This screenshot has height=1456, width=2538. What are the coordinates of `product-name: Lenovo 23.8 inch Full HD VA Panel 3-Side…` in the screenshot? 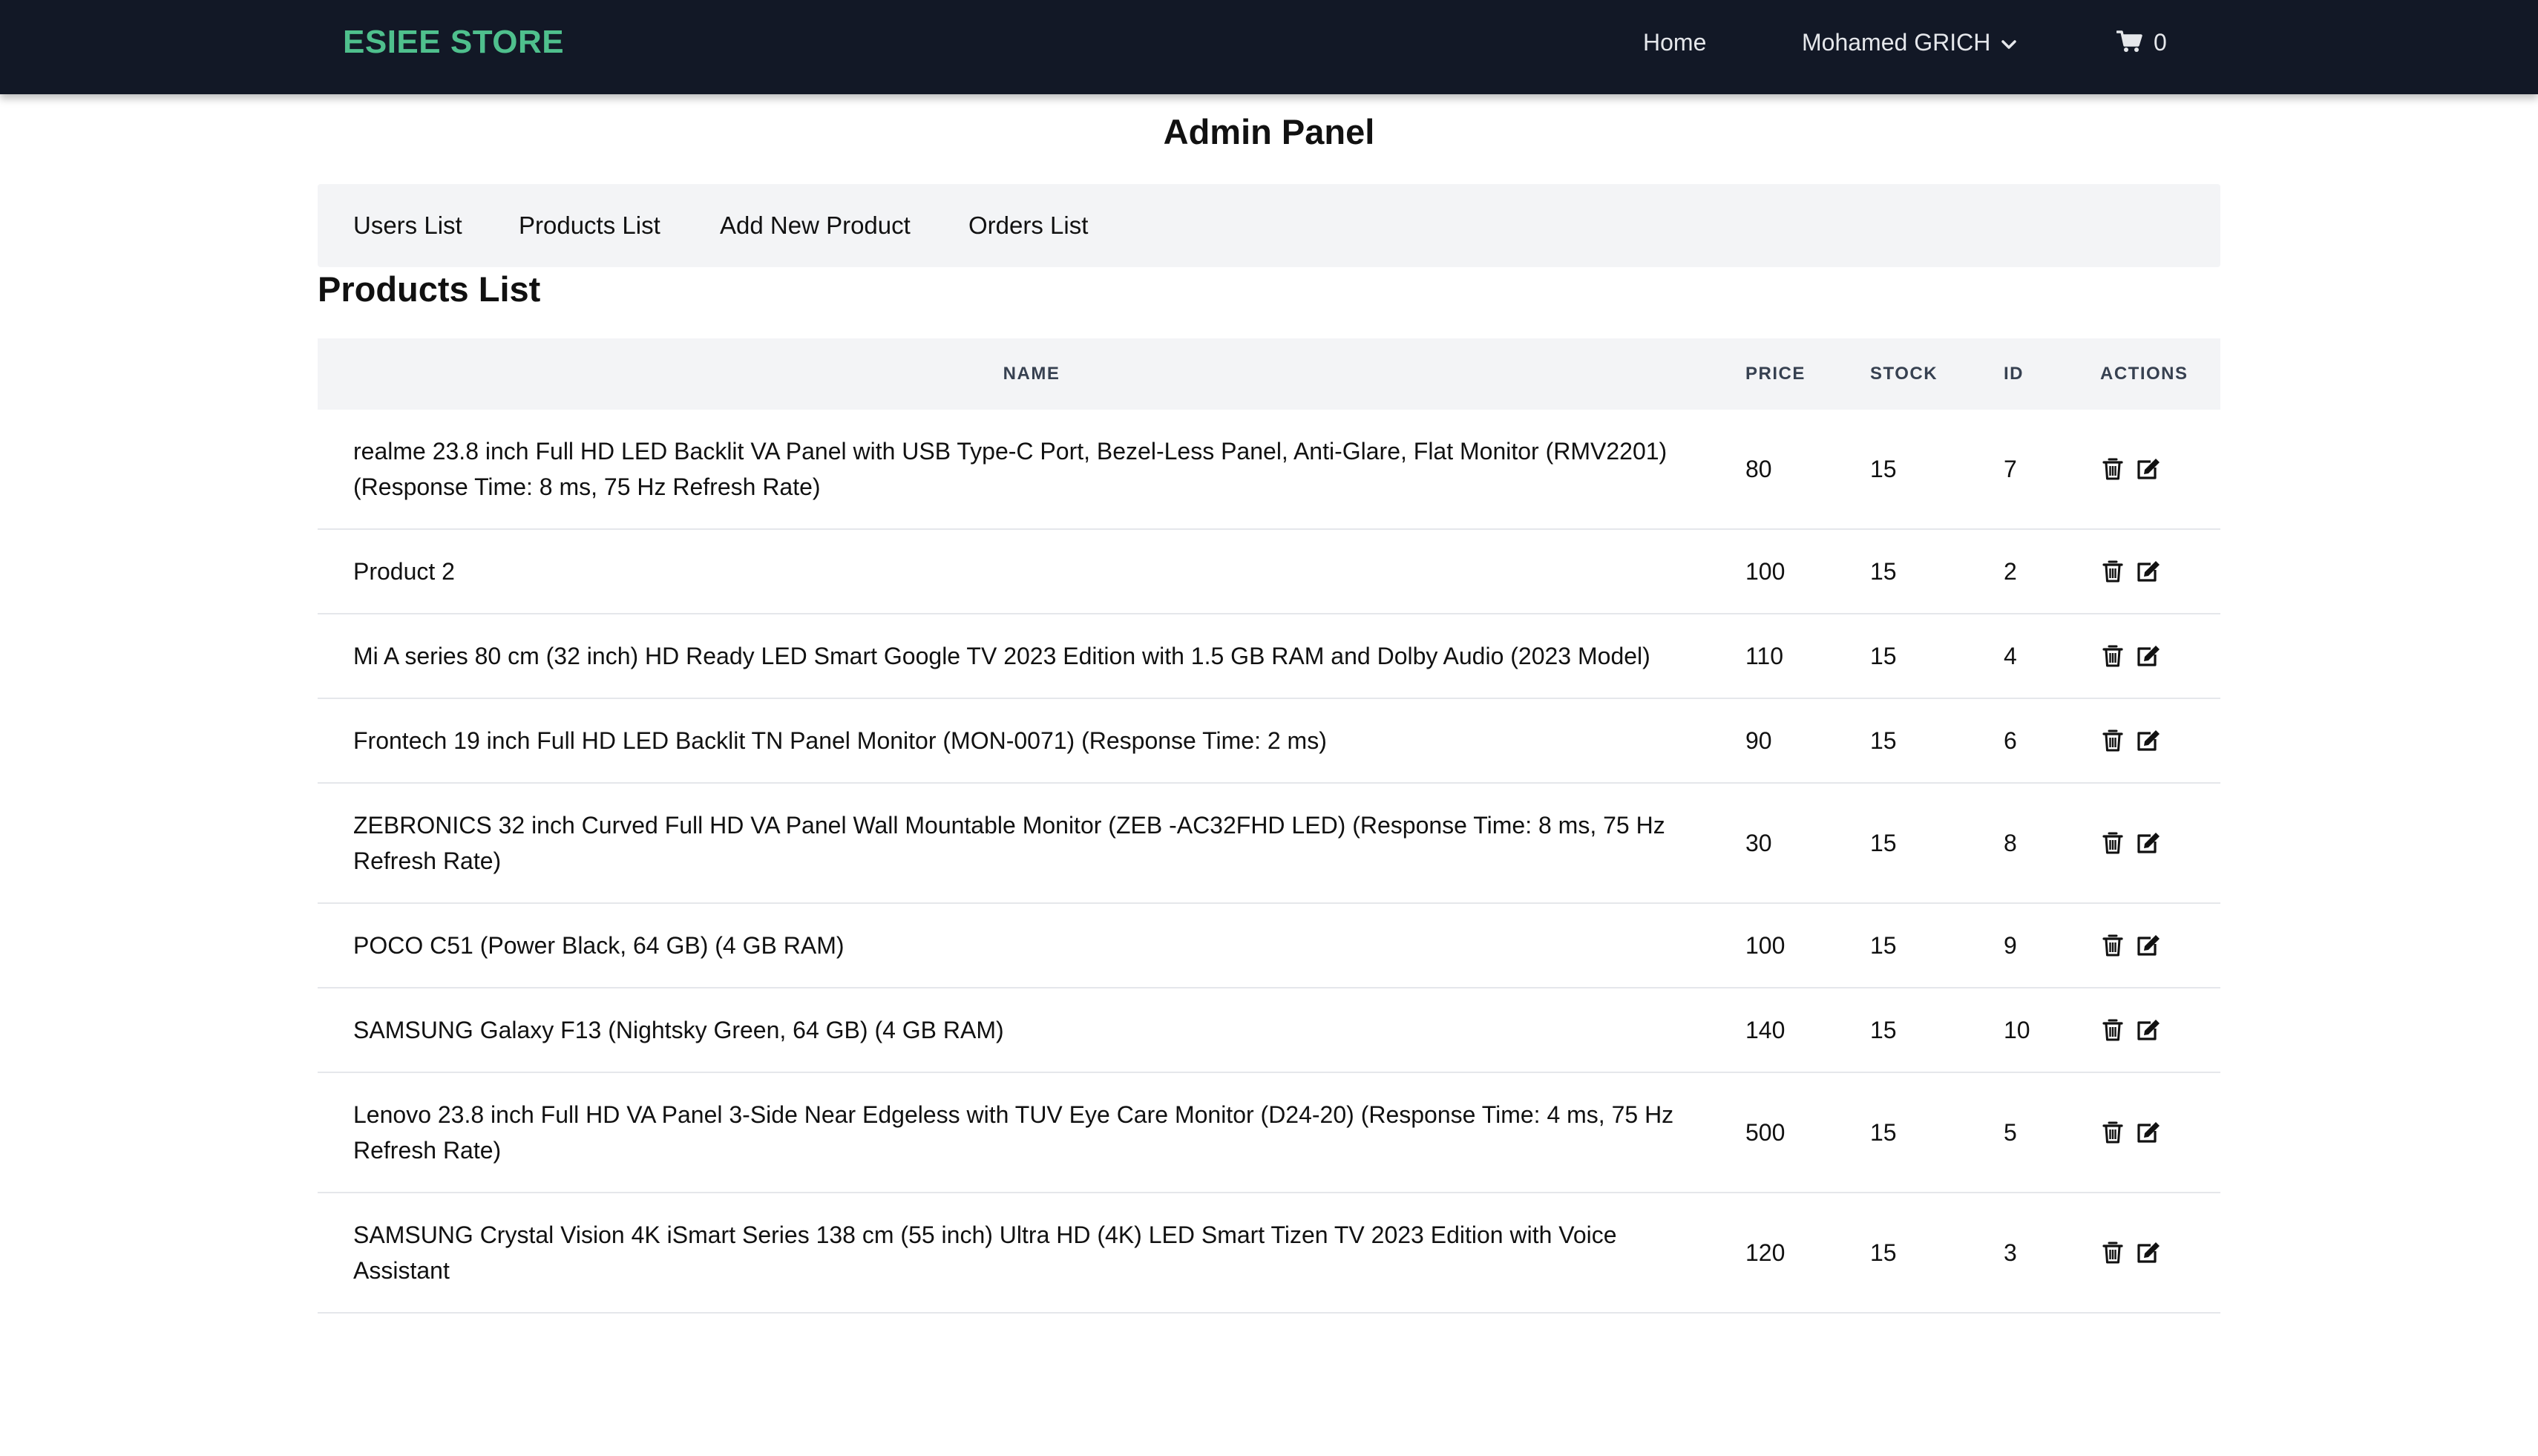 It's located at (1013, 1133).